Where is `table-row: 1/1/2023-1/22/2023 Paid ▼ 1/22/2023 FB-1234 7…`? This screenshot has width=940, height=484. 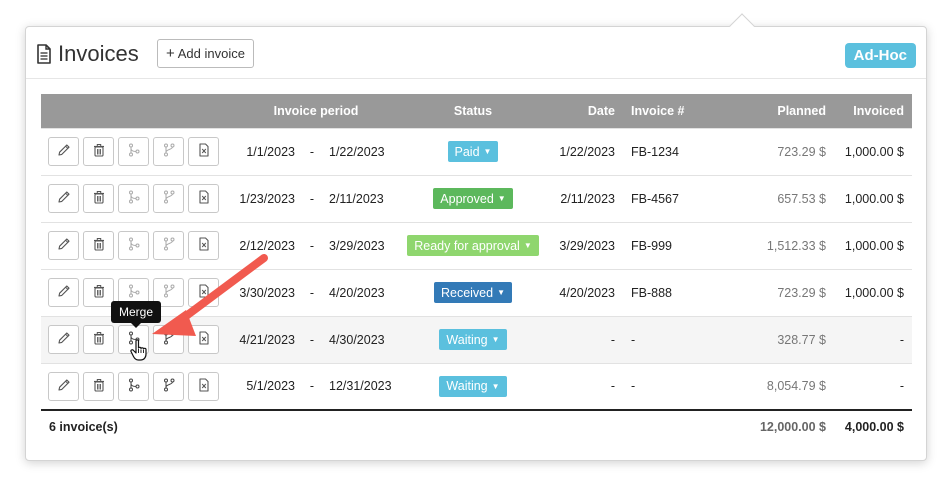 table-row: 1/1/2023-1/22/2023 Paid ▼ 1/22/2023 FB-1234 7… is located at coordinates (476, 151).